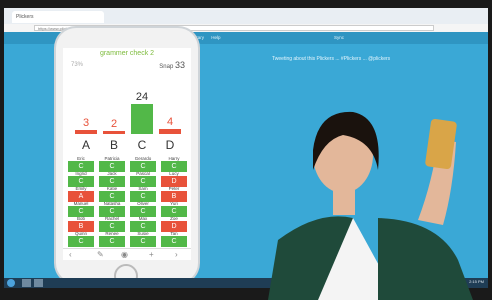 This screenshot has height=300, width=492. I want to click on browser-tab: Plickers, so click(58, 17).